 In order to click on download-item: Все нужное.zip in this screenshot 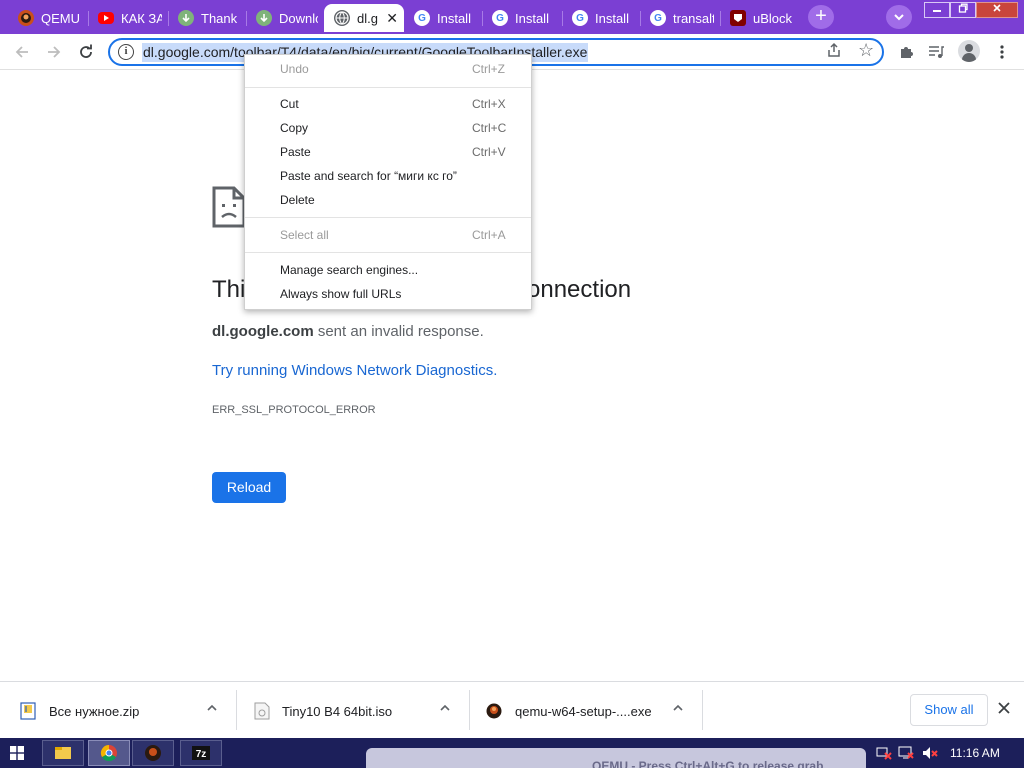, I will do `click(125, 710)`.